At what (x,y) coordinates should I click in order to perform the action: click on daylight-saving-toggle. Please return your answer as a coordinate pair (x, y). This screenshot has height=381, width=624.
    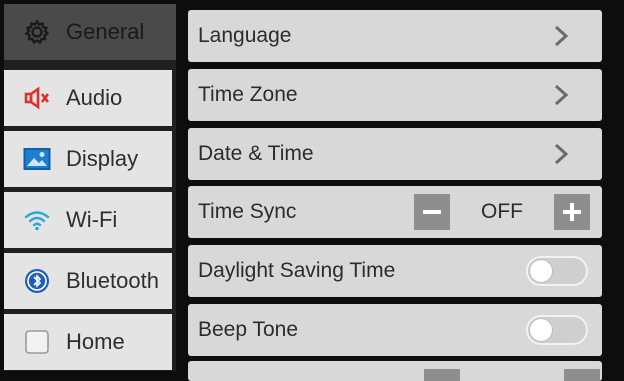
    Looking at the image, I should click on (557, 271).